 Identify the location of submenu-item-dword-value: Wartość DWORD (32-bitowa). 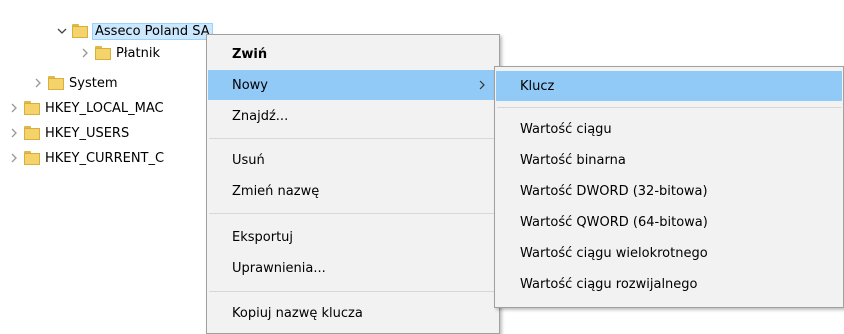
(669, 191).